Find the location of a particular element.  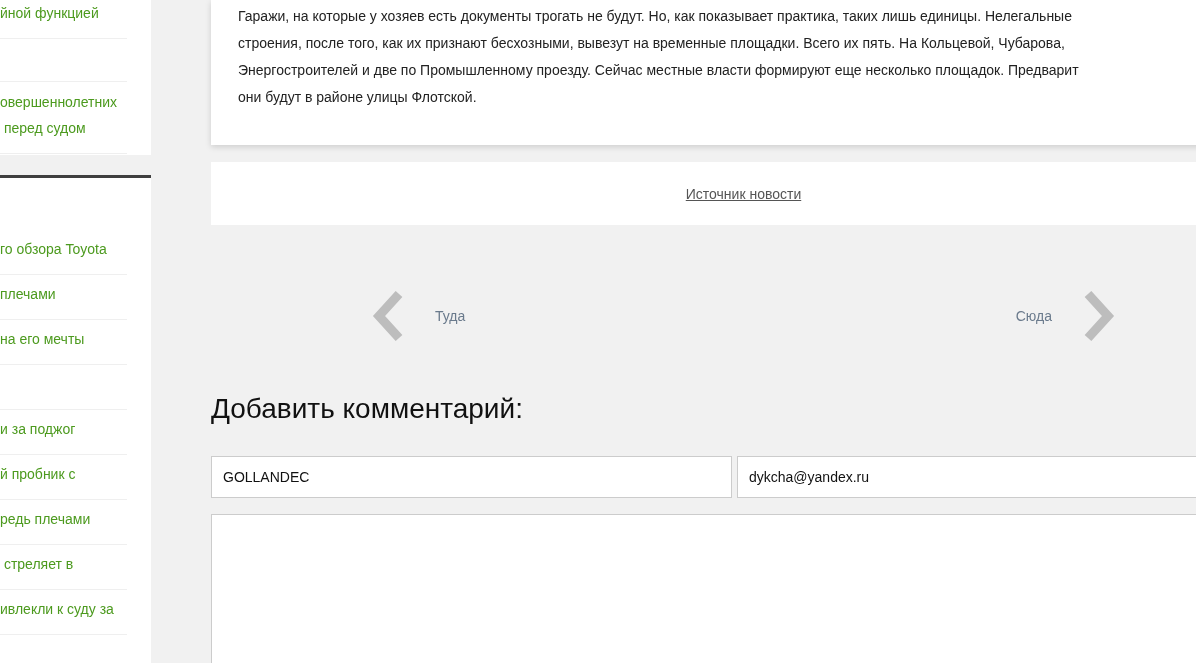

email-field: dykcha@yandex.ru is located at coordinates (966, 477).